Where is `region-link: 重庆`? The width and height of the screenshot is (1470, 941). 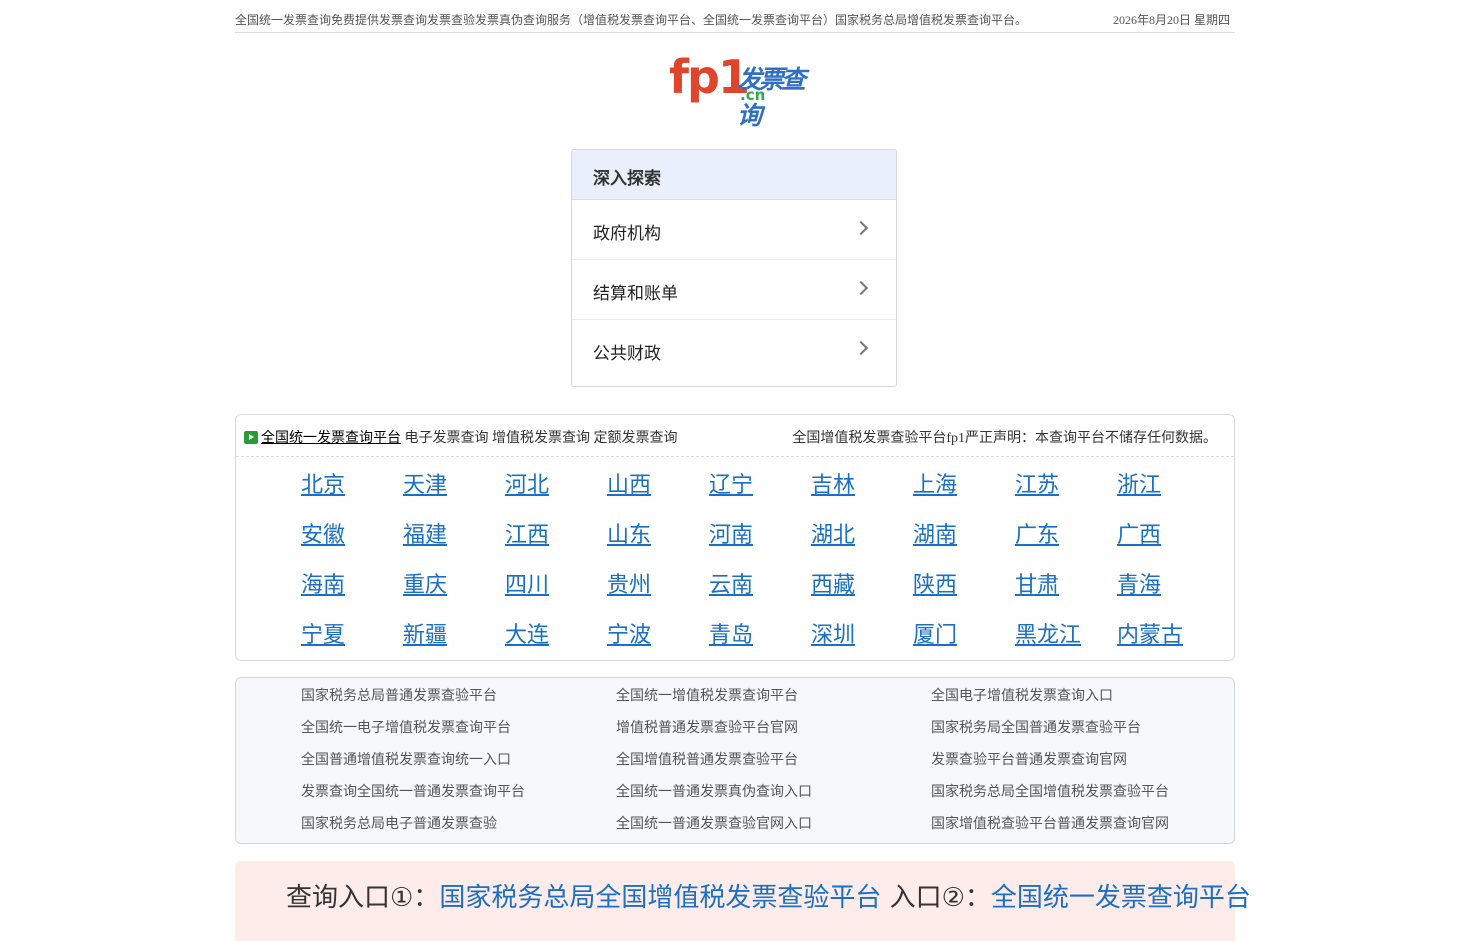
region-link: 重庆 is located at coordinates (425, 583).